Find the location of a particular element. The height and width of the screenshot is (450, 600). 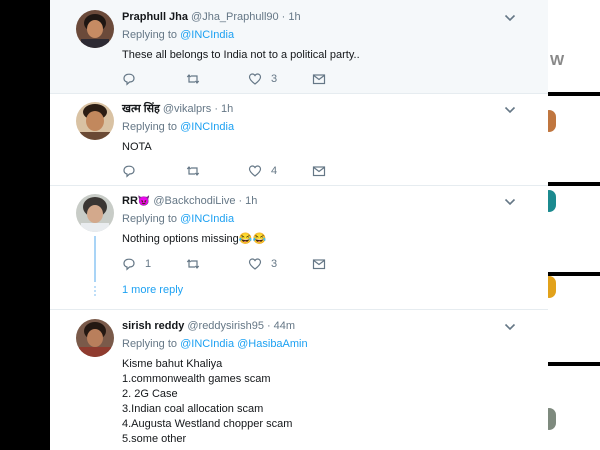

tweet-text-line: 1.commonwealth games scam is located at coordinates (196, 379).